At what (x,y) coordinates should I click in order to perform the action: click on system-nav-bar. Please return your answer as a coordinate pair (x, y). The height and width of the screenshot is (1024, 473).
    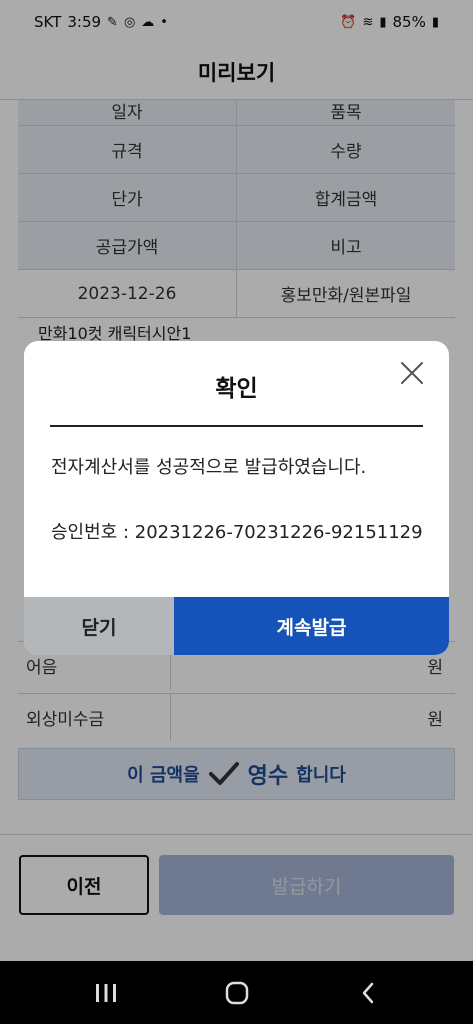
    Looking at the image, I should click on (236, 992).